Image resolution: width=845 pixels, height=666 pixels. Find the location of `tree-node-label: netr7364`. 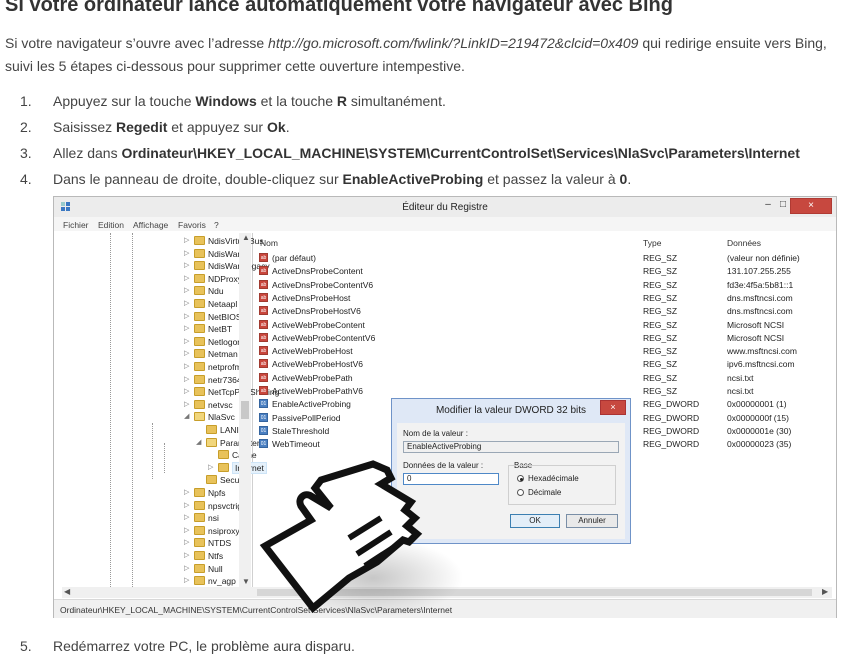

tree-node-label: netr7364 is located at coordinates (225, 379).